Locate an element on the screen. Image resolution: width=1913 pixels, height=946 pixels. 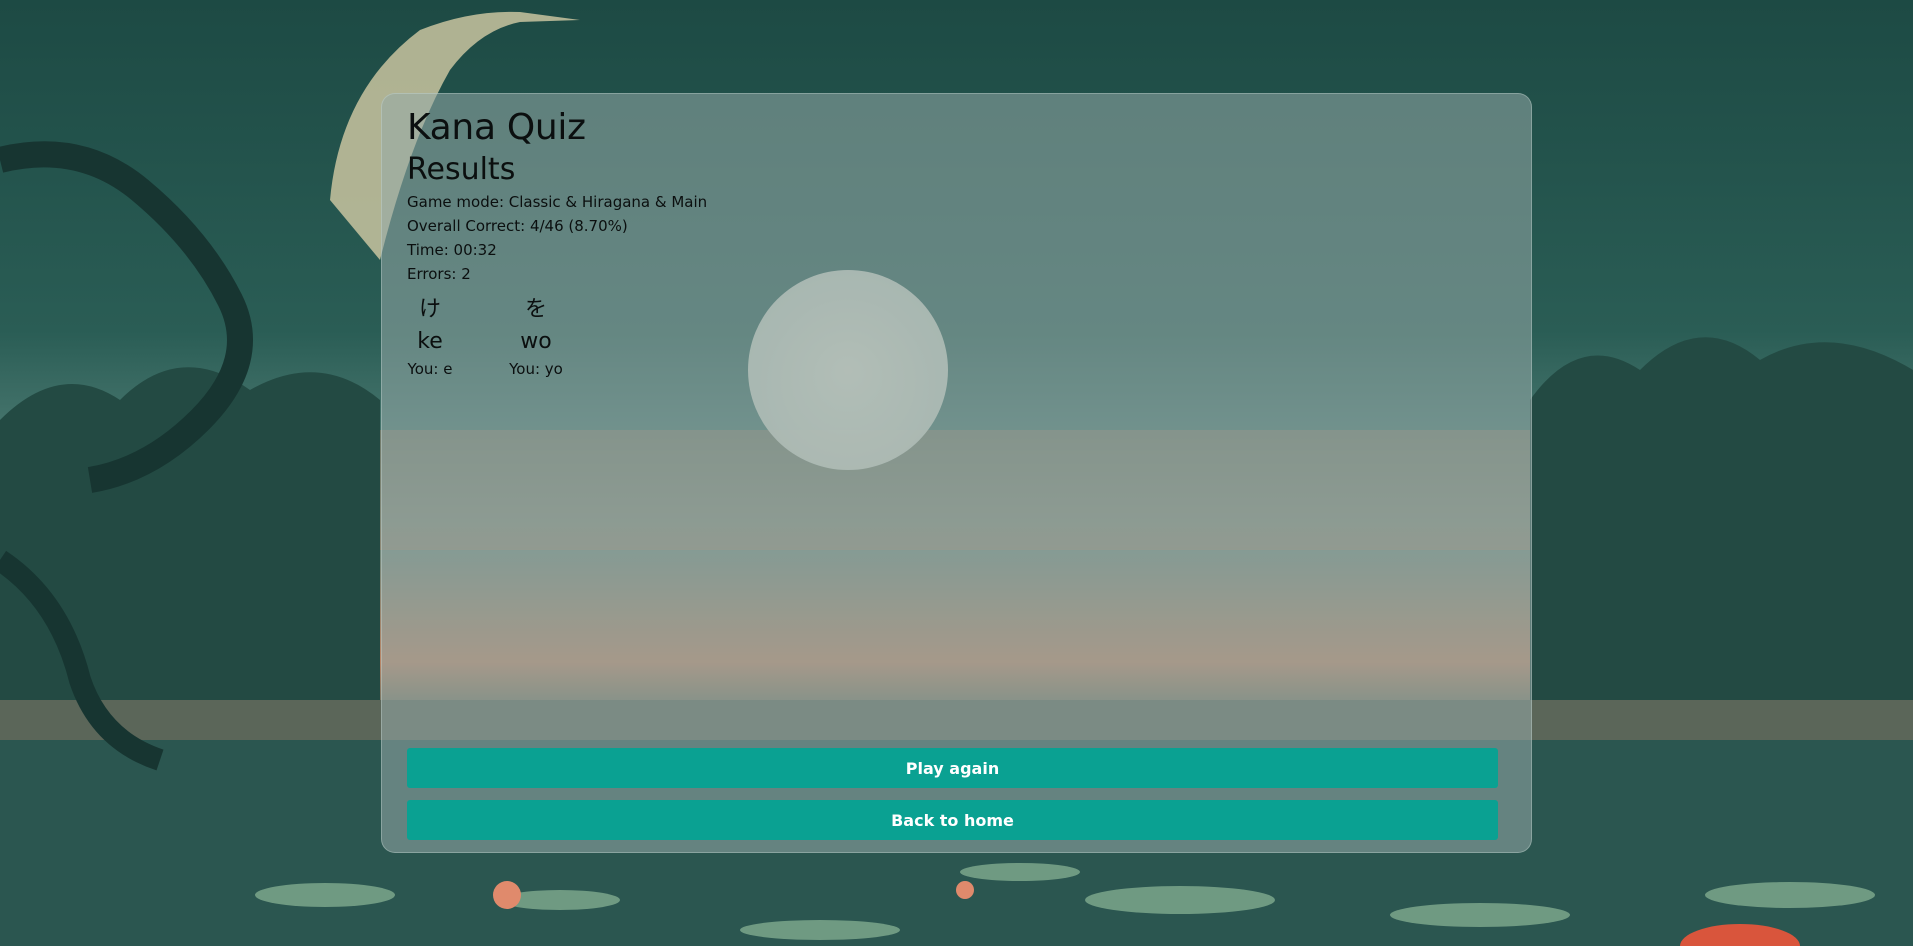
errors-count-text: Errors: 2 is located at coordinates (439, 274).